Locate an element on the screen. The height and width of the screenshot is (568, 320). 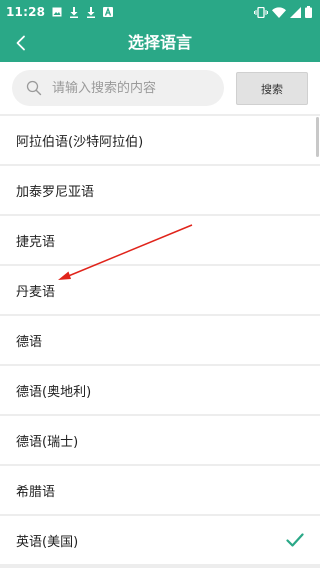
language-label: 德语(瑞士) is located at coordinates (47, 442).